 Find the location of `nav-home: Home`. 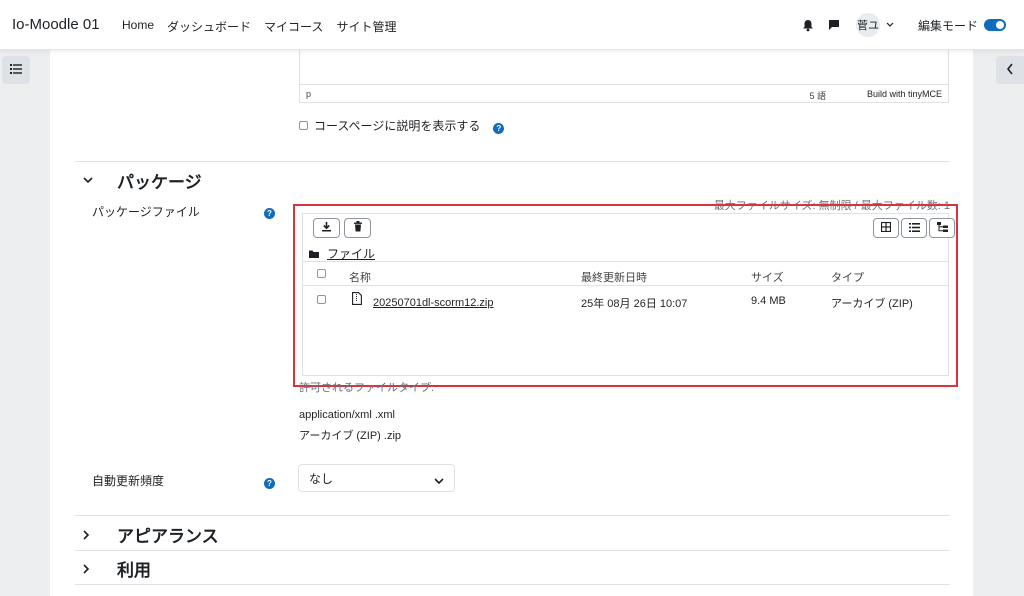

nav-home: Home is located at coordinates (138, 26).